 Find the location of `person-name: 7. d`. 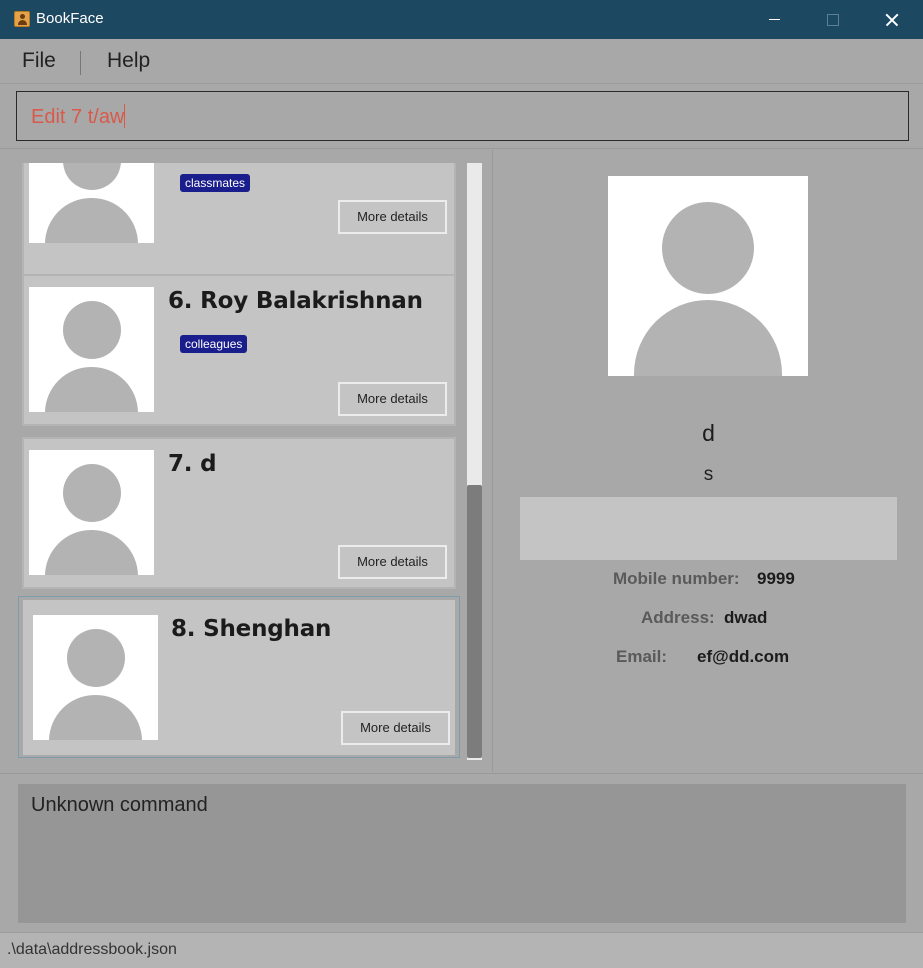

person-name: 7. d is located at coordinates (192, 464).